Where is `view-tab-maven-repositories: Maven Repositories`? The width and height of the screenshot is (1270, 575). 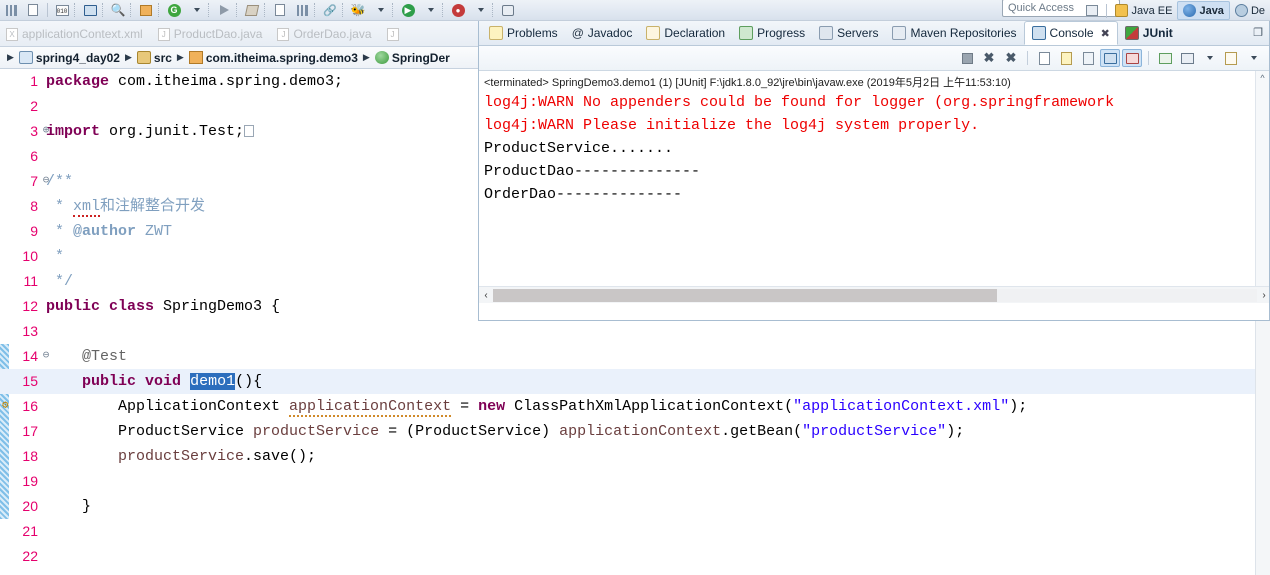 view-tab-maven-repositories: Maven Repositories is located at coordinates (954, 33).